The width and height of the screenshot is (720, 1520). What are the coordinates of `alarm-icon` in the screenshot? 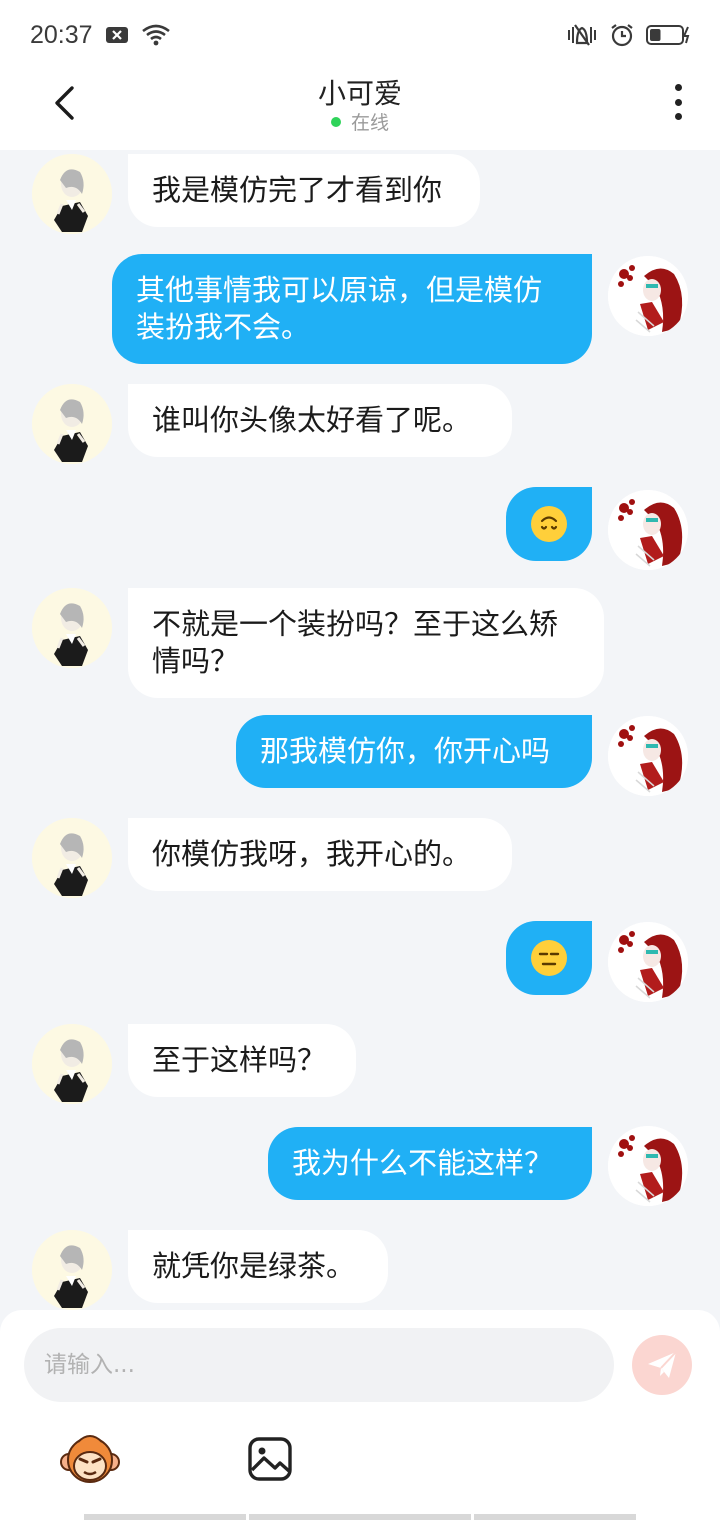 It's located at (622, 35).